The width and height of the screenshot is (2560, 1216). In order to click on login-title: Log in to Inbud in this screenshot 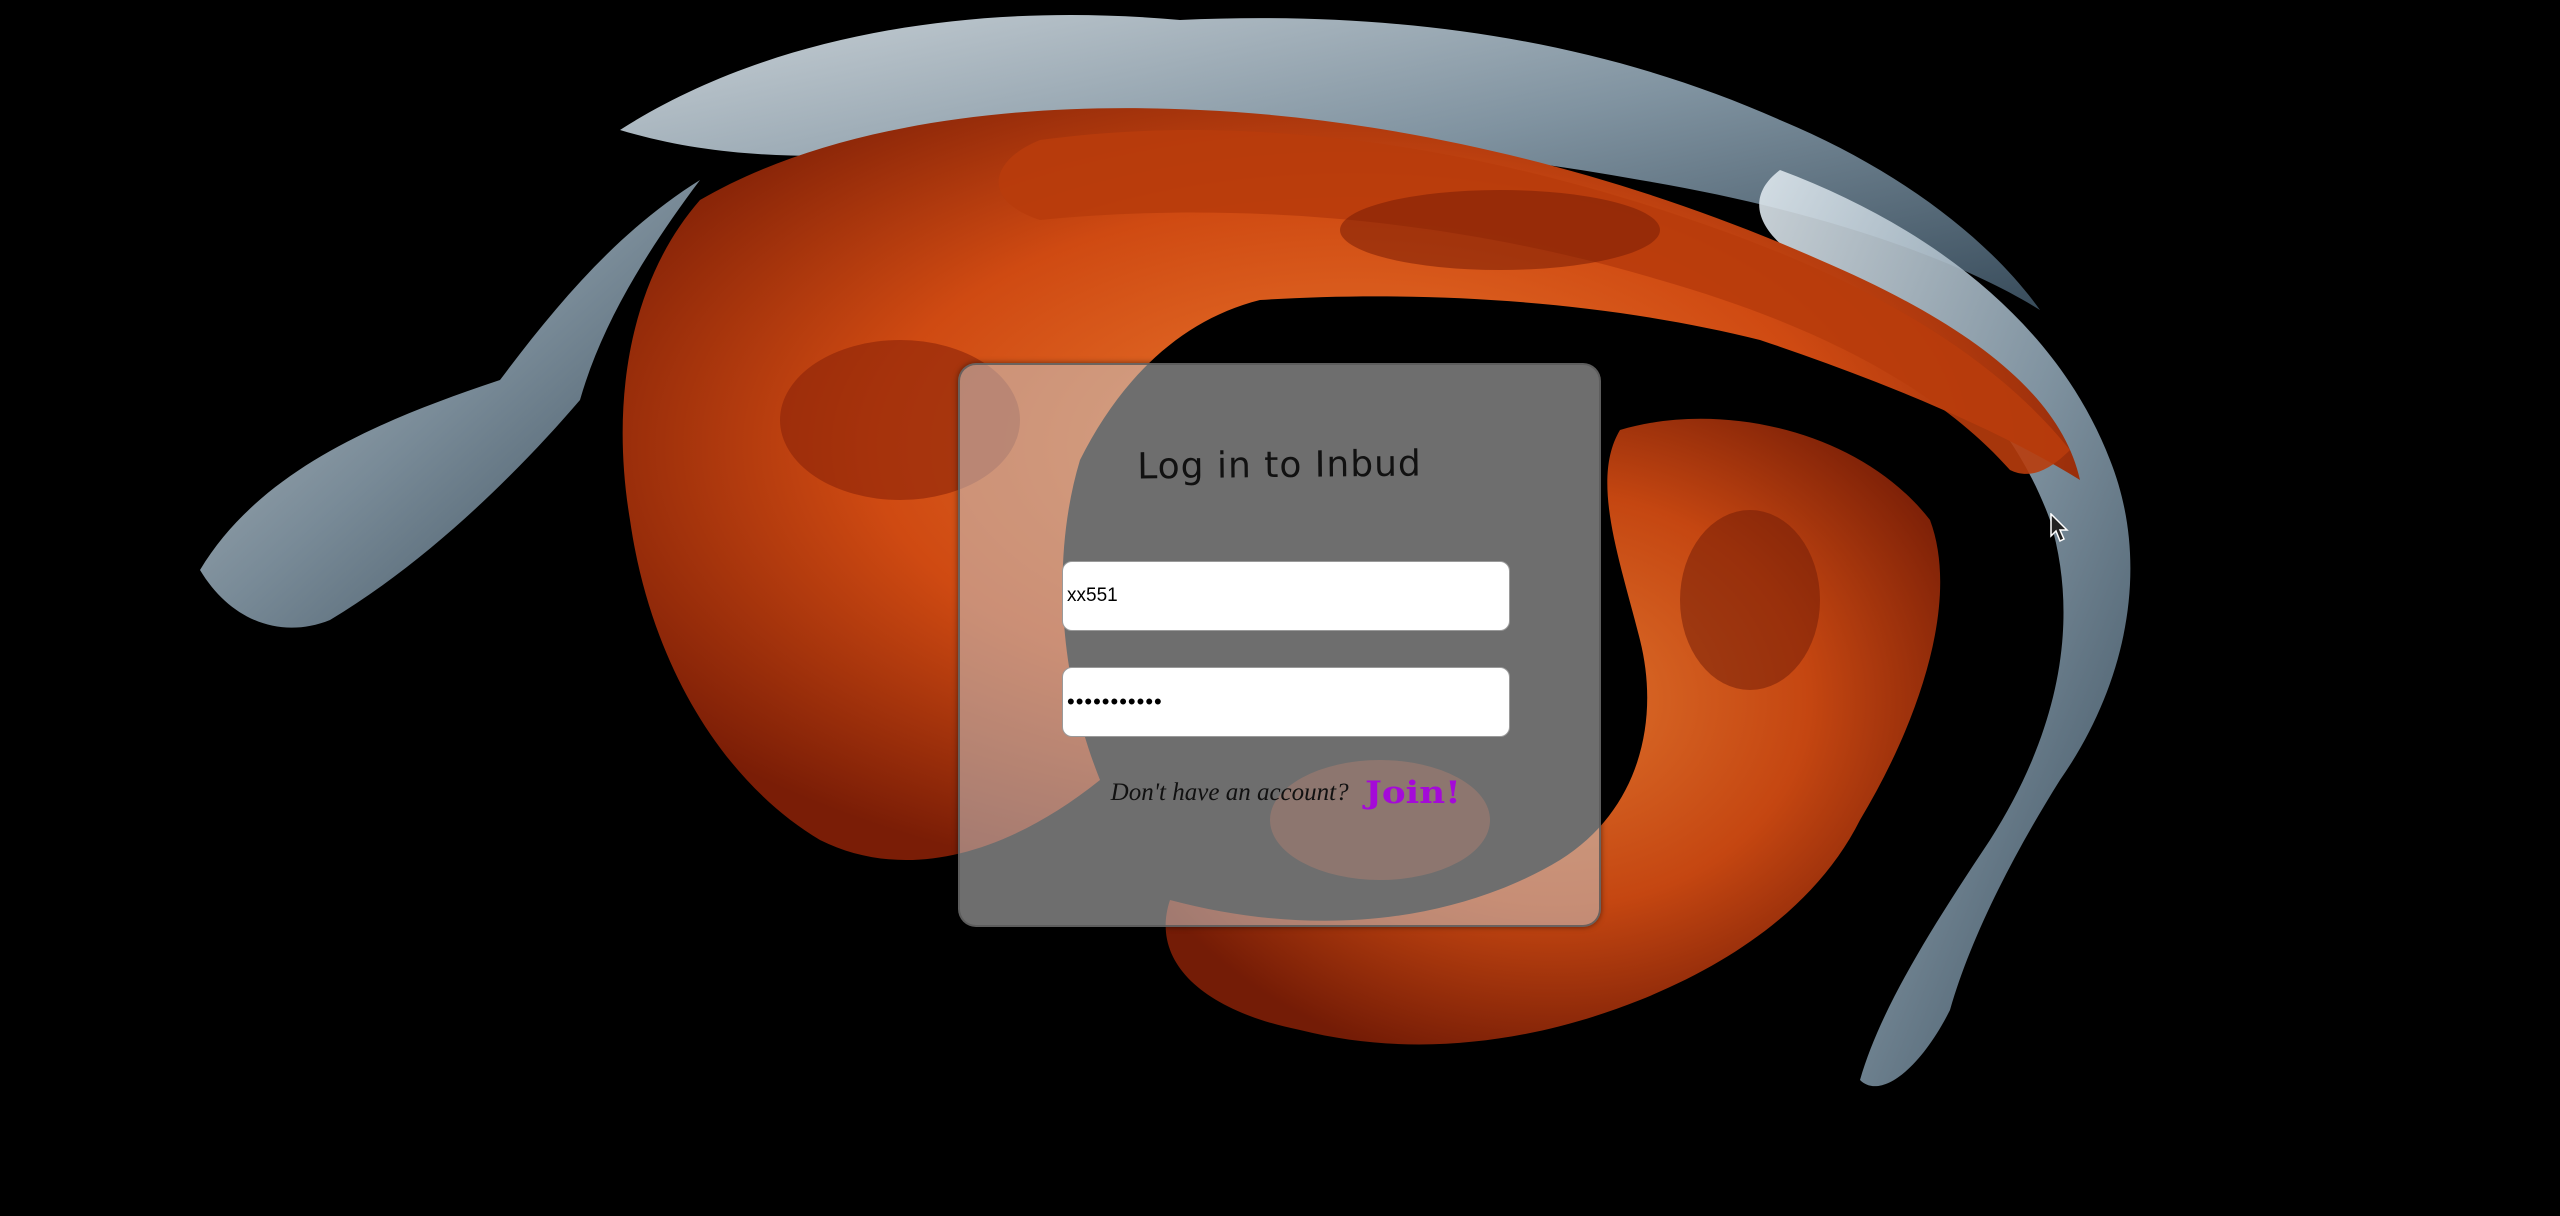, I will do `click(1279, 465)`.